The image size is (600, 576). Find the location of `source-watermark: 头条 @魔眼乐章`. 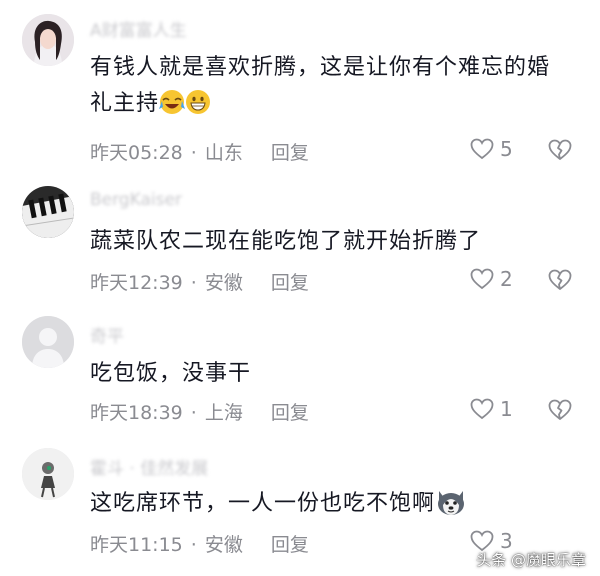

source-watermark: 头条 @魔眼乐章 is located at coordinates (531, 560).